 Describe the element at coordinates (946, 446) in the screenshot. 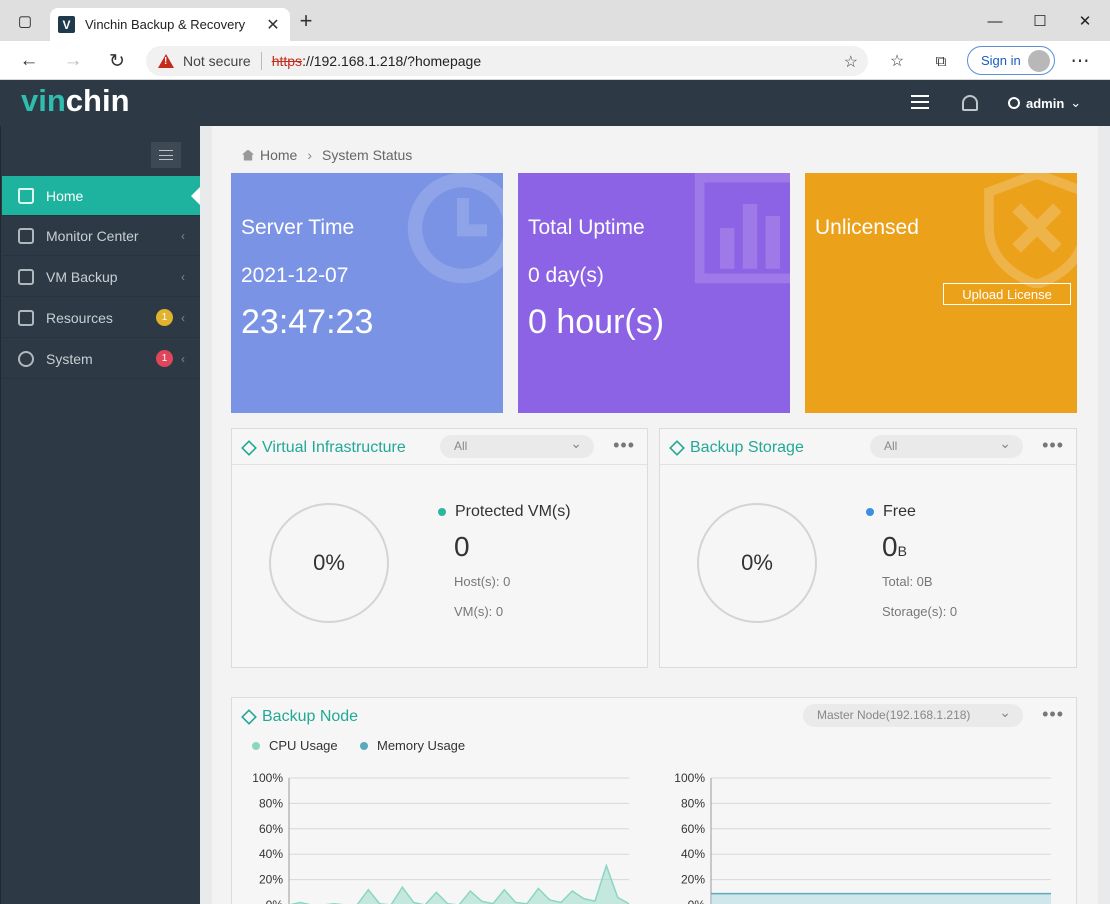

I see `storage-filter-select: All` at that location.